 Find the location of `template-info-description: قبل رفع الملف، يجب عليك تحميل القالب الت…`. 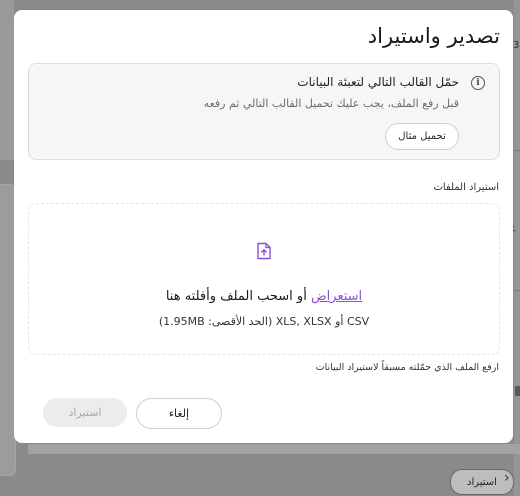

template-info-description: قبل رفع الملف، يجب عليك تحميل القالب الت… is located at coordinates (331, 103).